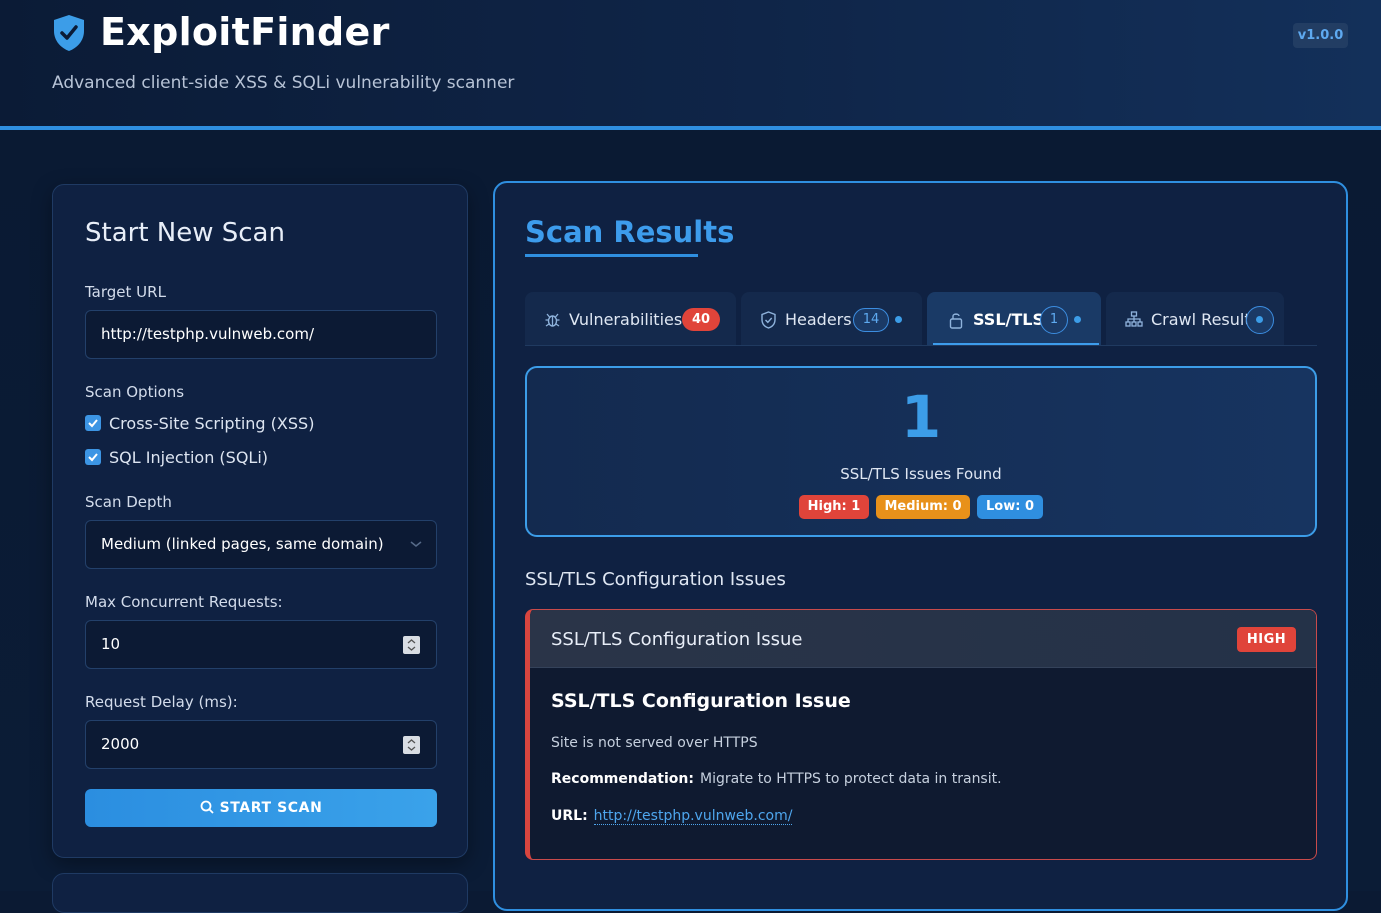  Describe the element at coordinates (135, 392) in the screenshot. I see `scan-options-label: Scan Options` at that location.